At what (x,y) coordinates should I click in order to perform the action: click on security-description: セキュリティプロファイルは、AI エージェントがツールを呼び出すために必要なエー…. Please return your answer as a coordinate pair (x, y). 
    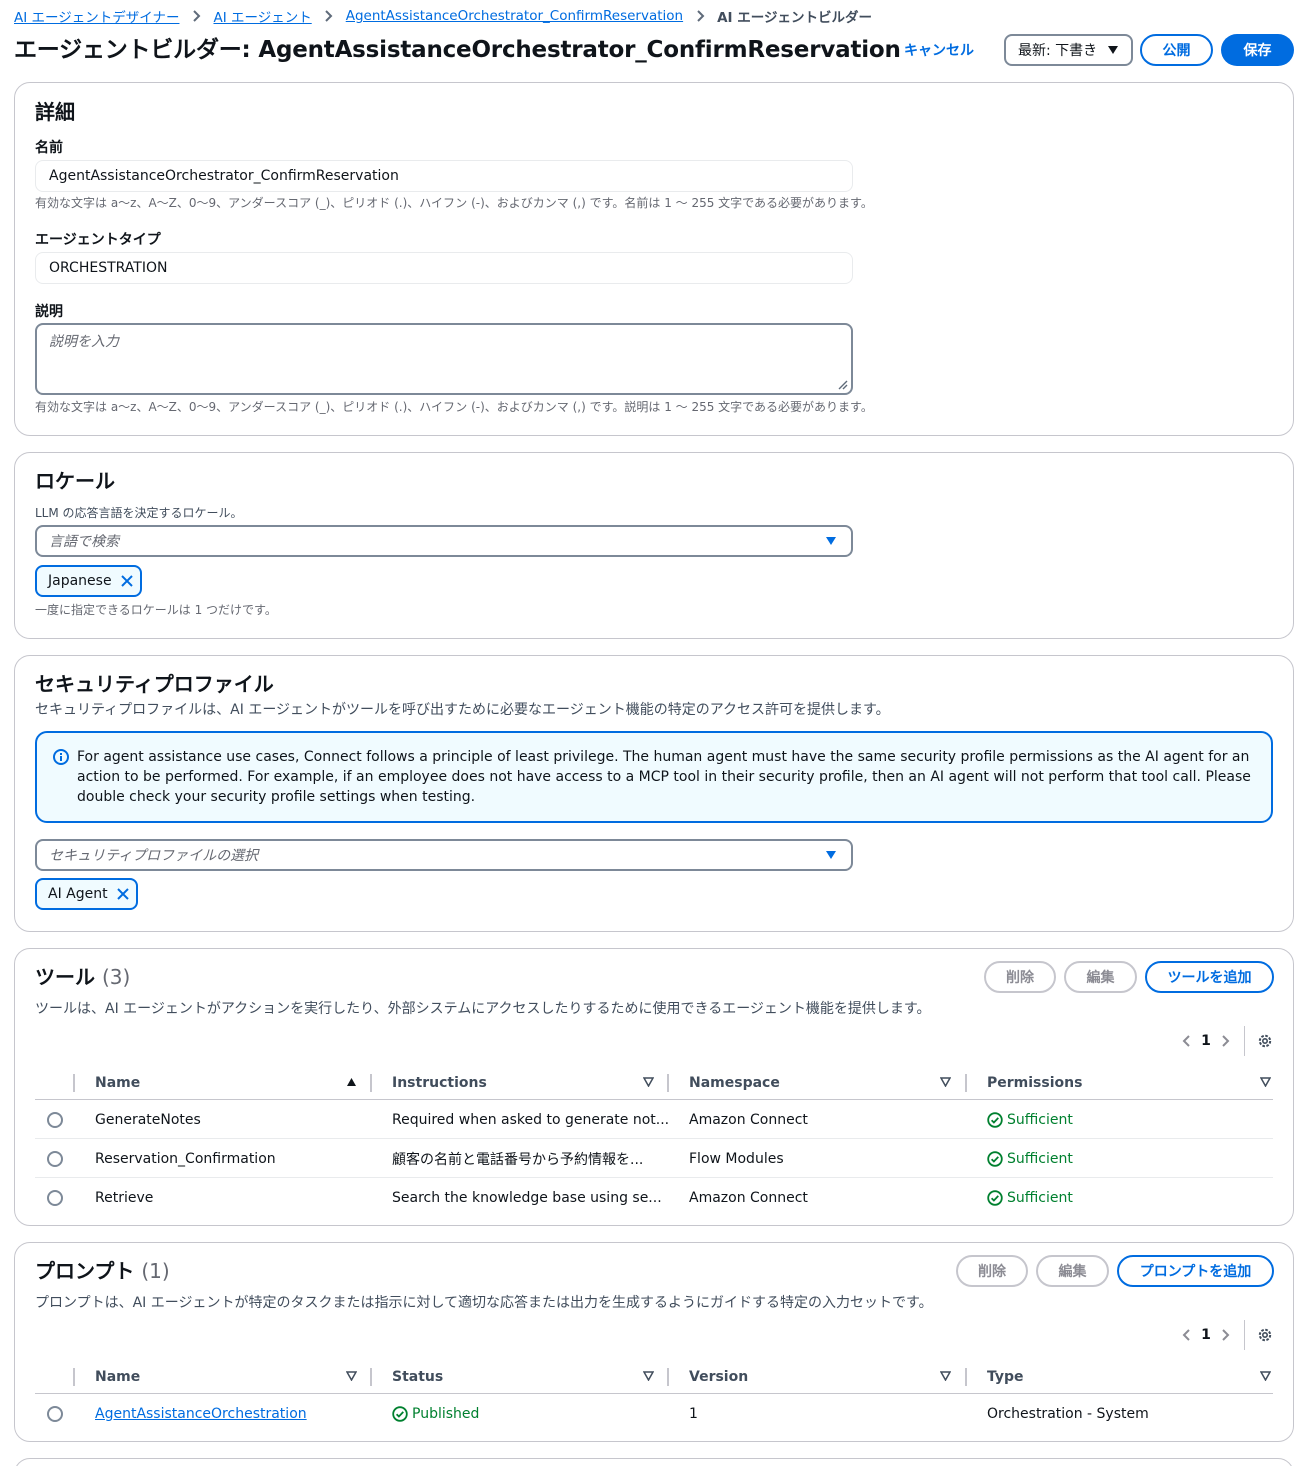
    Looking at the image, I should click on (462, 710).